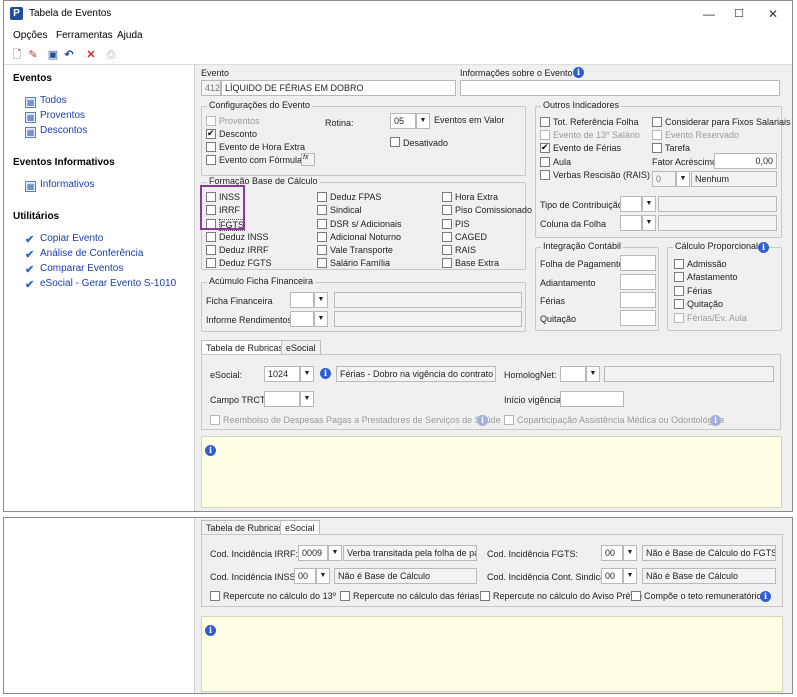  I want to click on formula-checkbox, so click(211, 160).